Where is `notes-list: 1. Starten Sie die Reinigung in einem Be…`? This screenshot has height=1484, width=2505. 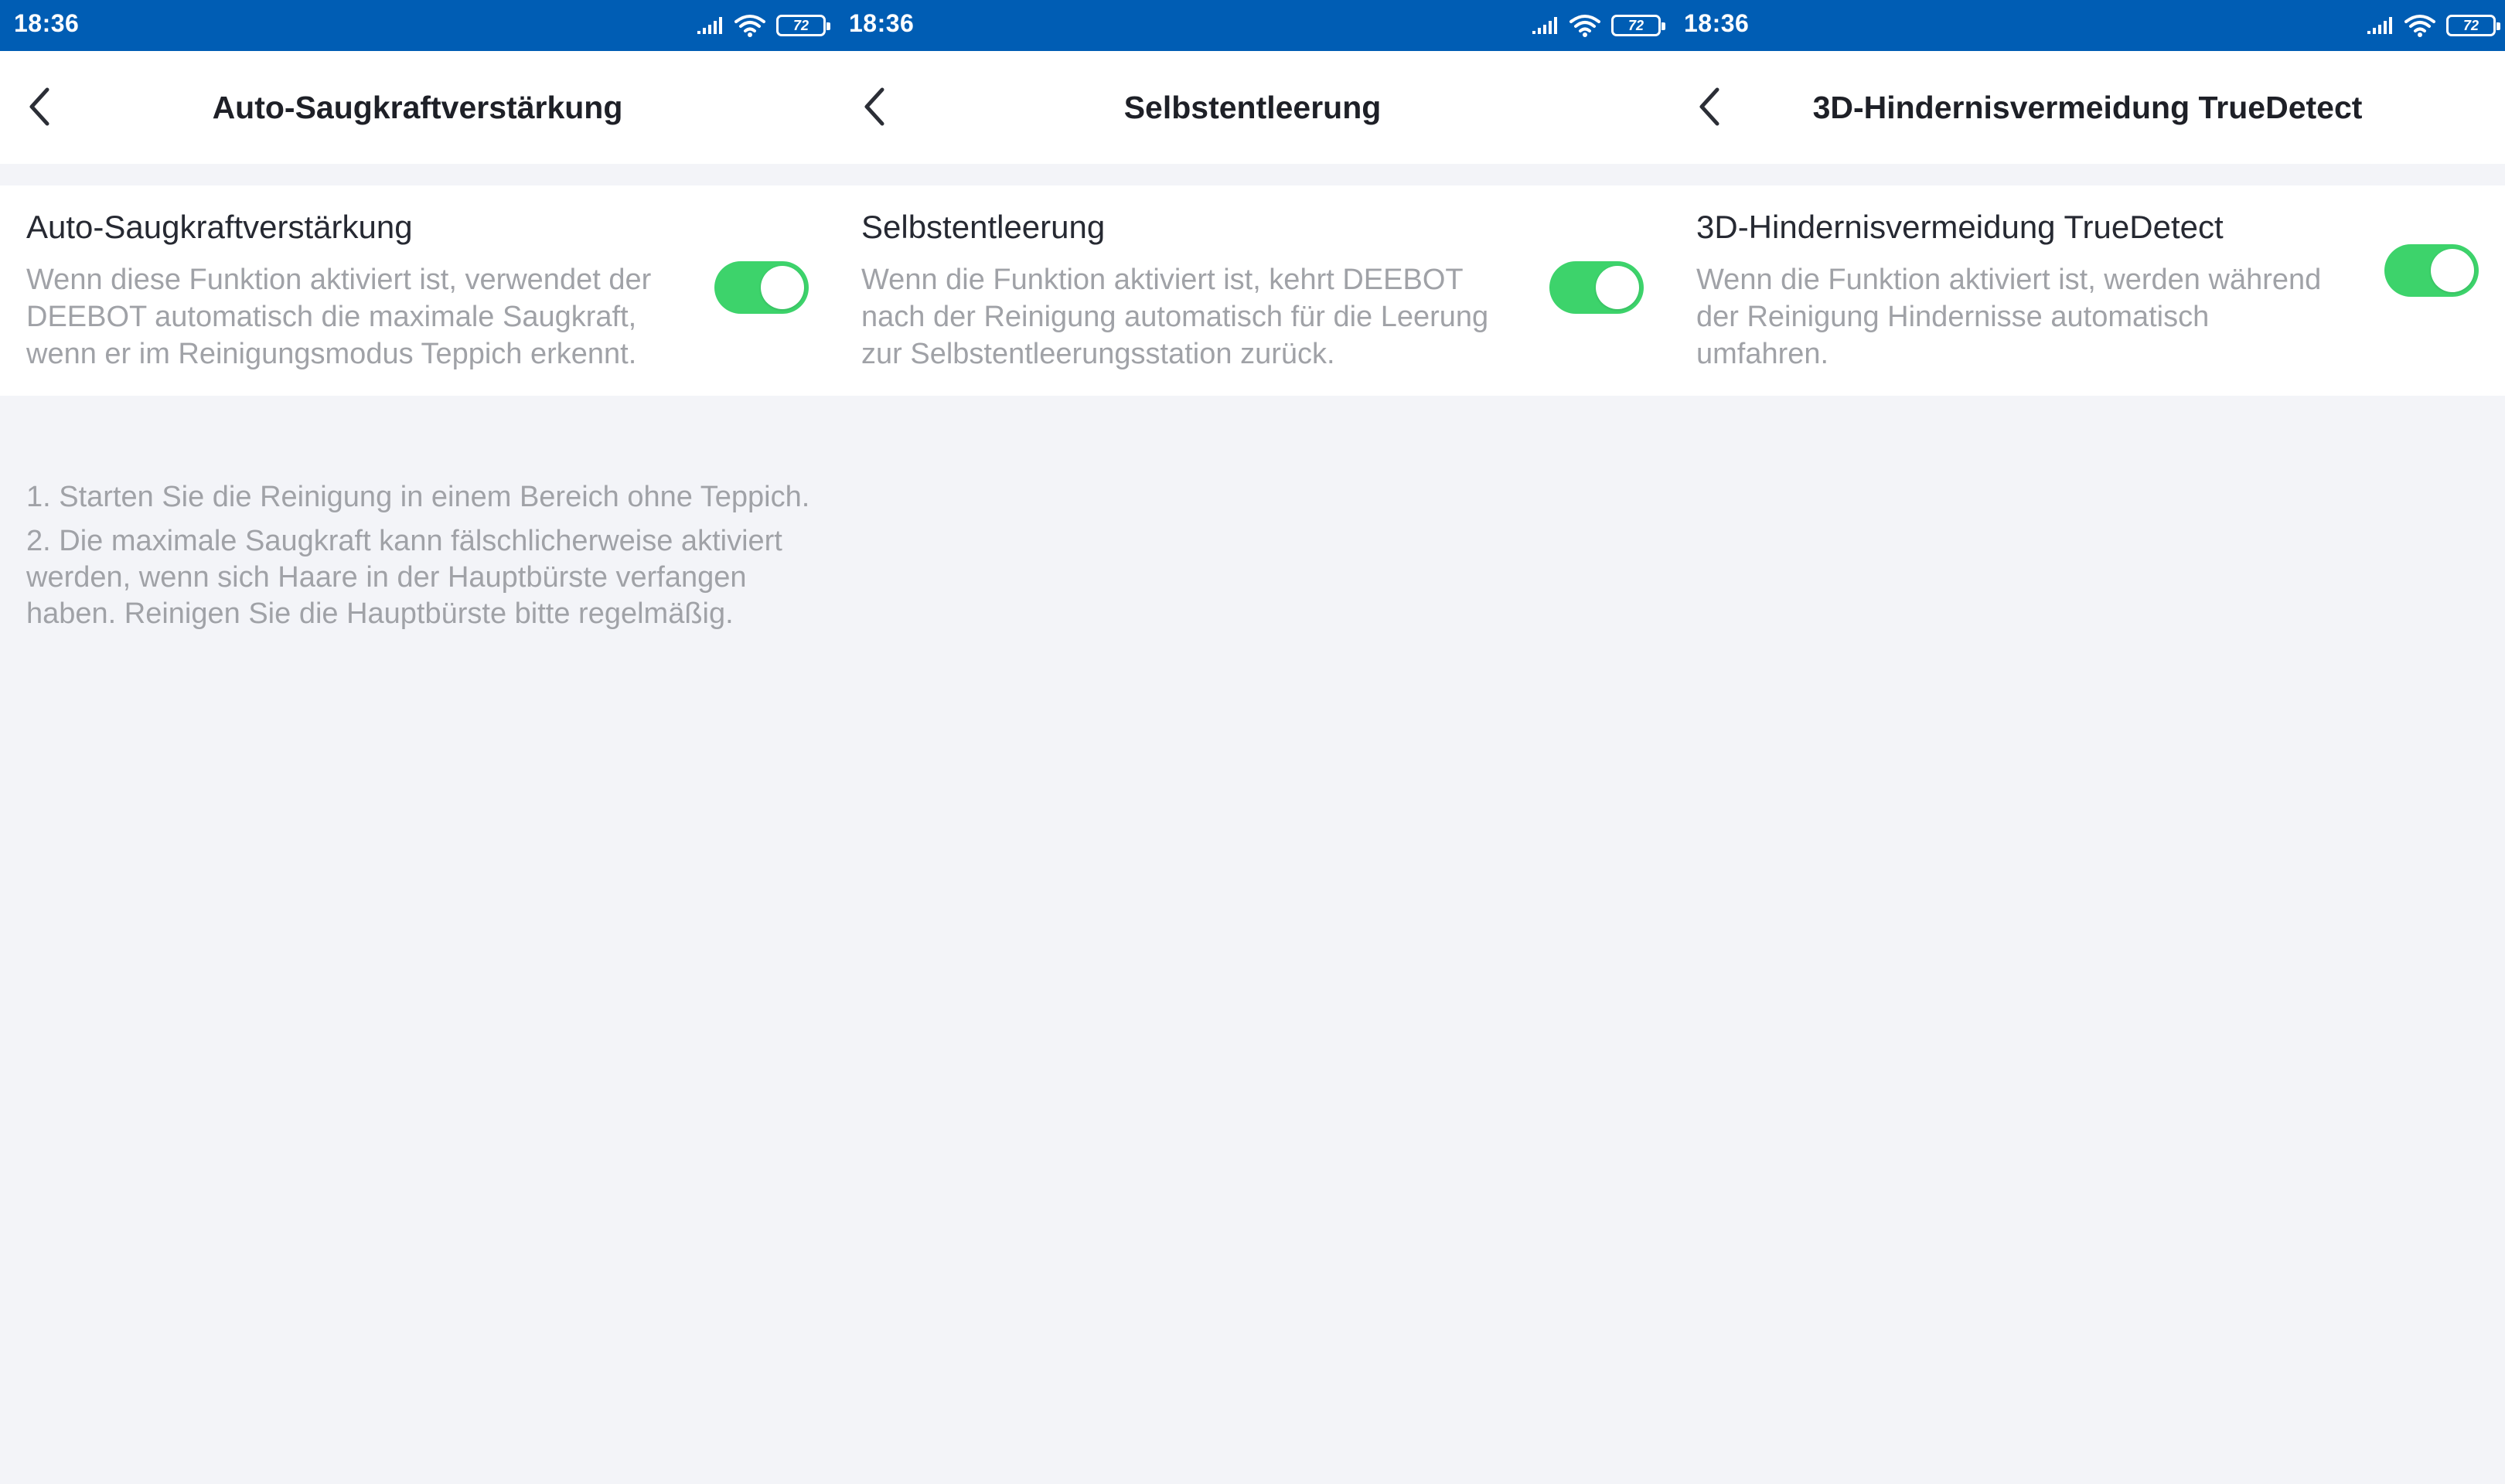 notes-list: 1. Starten Sie die Reinigung in einem Be… is located at coordinates (420, 559).